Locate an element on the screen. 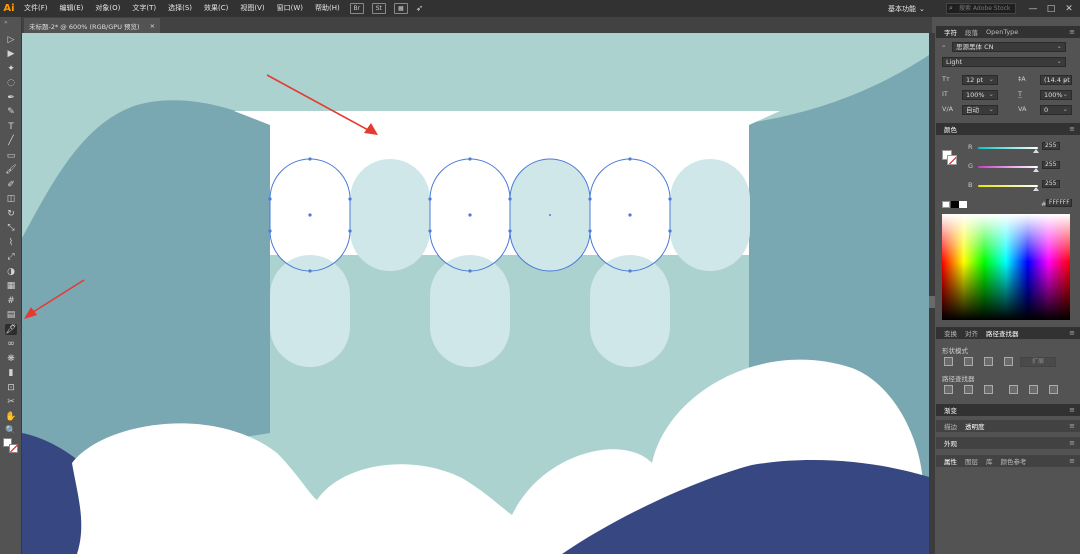 The height and width of the screenshot is (554, 1080). lasso-tool-icon: ◌ is located at coordinates (11, 83).